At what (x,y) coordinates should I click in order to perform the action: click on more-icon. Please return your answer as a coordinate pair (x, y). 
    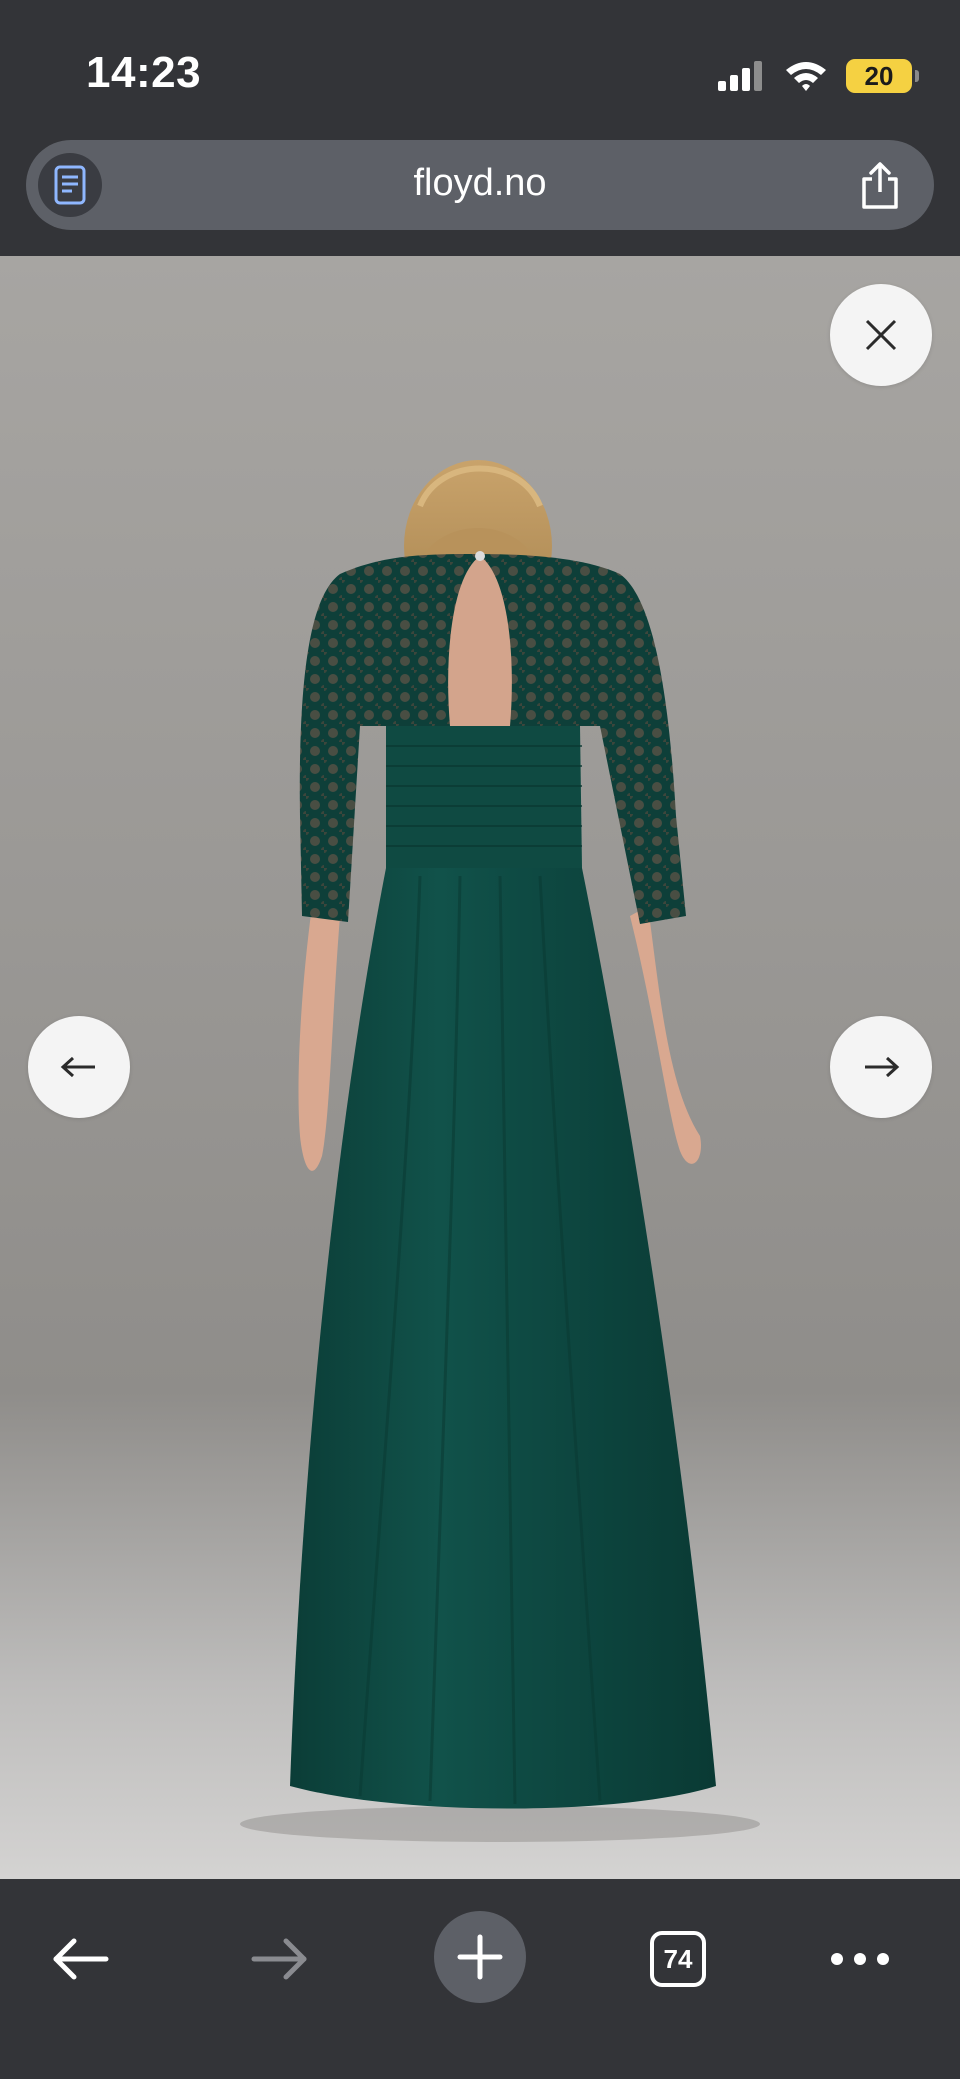
    Looking at the image, I should click on (860, 1959).